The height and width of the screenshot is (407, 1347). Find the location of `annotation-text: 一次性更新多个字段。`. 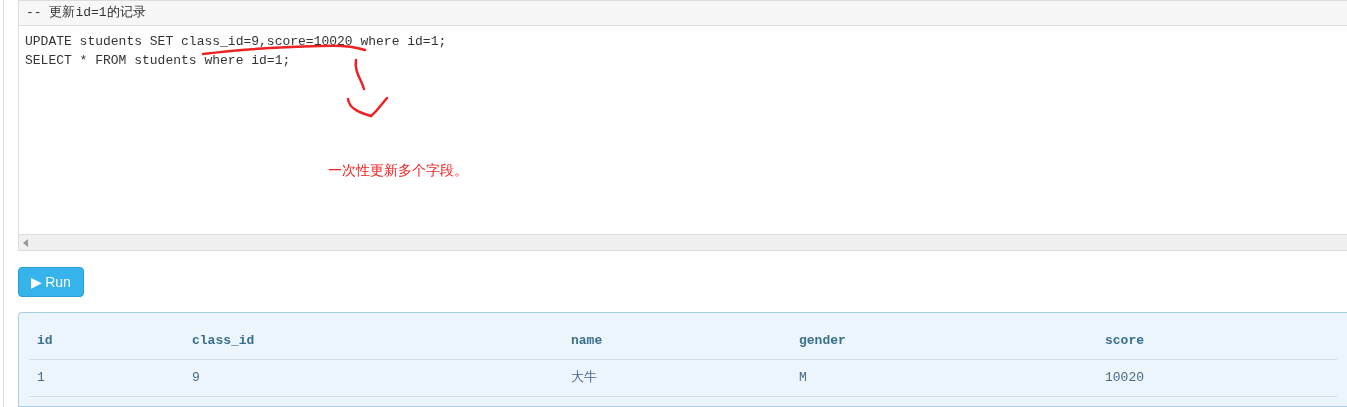

annotation-text: 一次性更新多个字段。 is located at coordinates (398, 170).